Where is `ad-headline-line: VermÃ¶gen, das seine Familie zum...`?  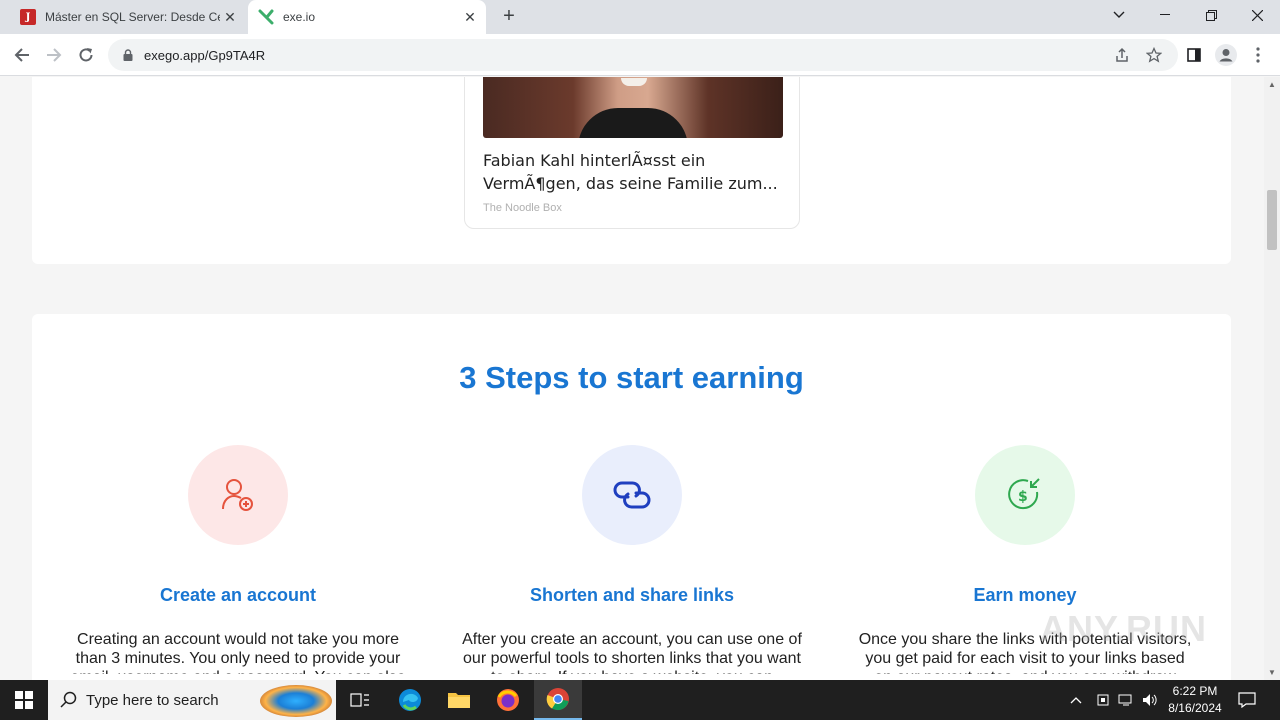
ad-headline-line: VermÃ¶gen, das seine Familie zum... is located at coordinates (630, 183).